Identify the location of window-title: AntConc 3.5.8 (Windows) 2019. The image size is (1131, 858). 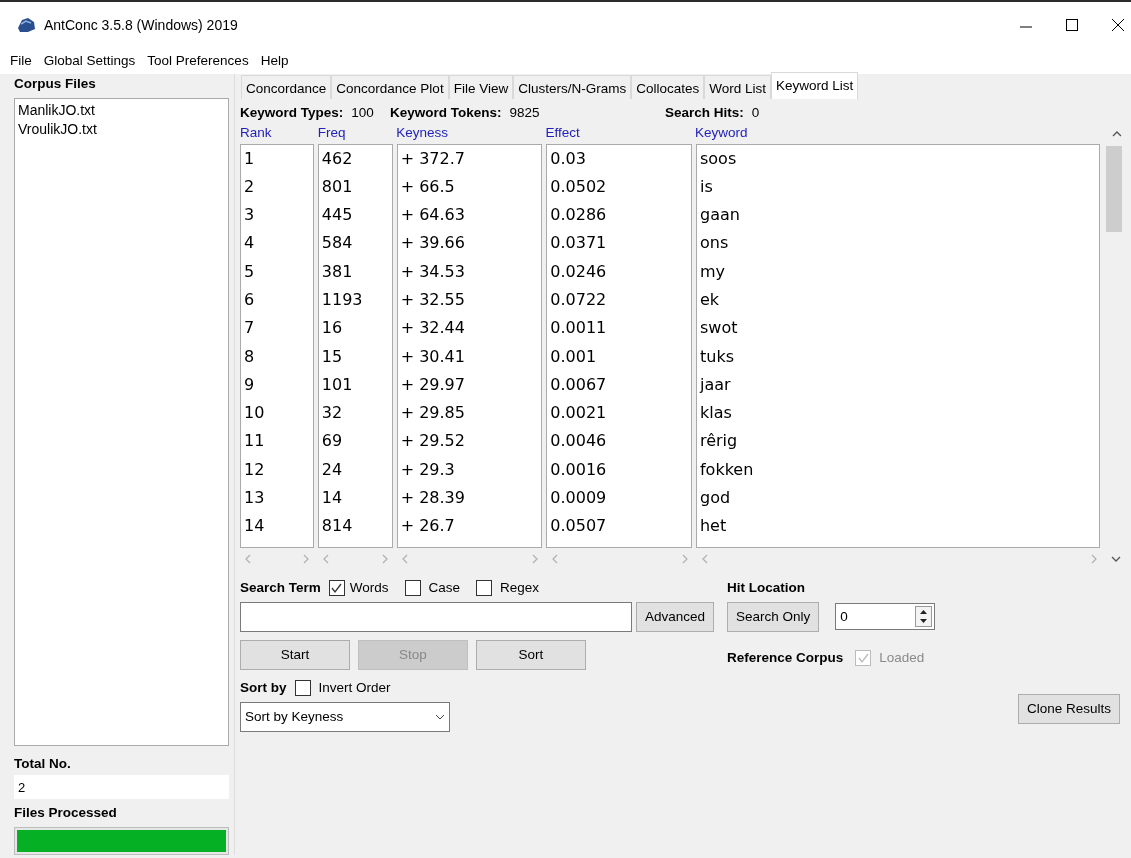
(141, 25).